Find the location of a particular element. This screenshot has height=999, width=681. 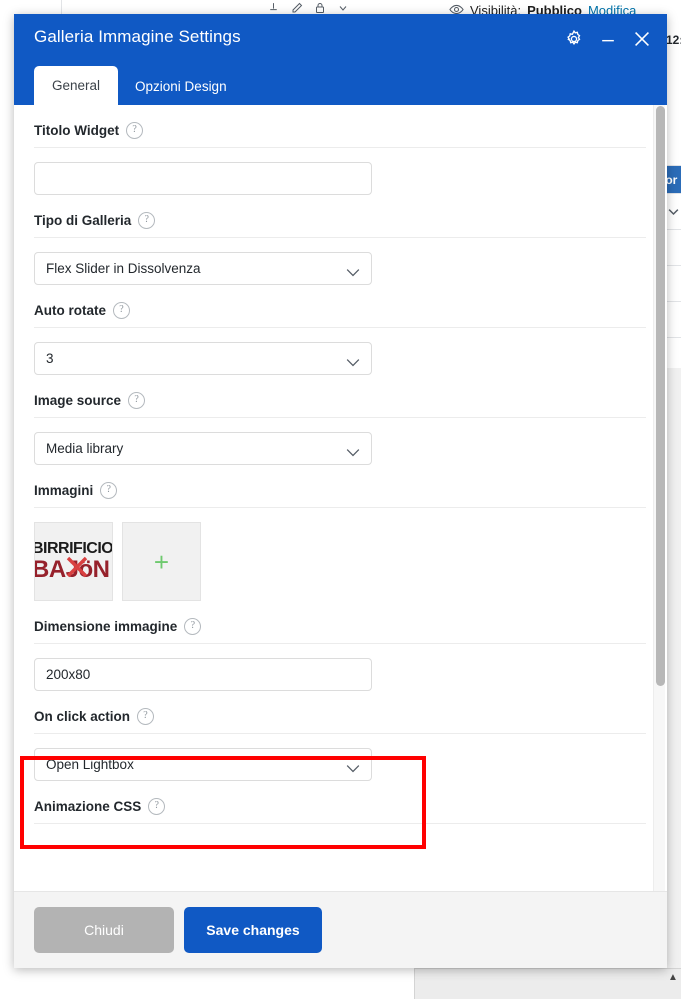

field-label-row: Tipo di Galleria ? is located at coordinates (340, 225).